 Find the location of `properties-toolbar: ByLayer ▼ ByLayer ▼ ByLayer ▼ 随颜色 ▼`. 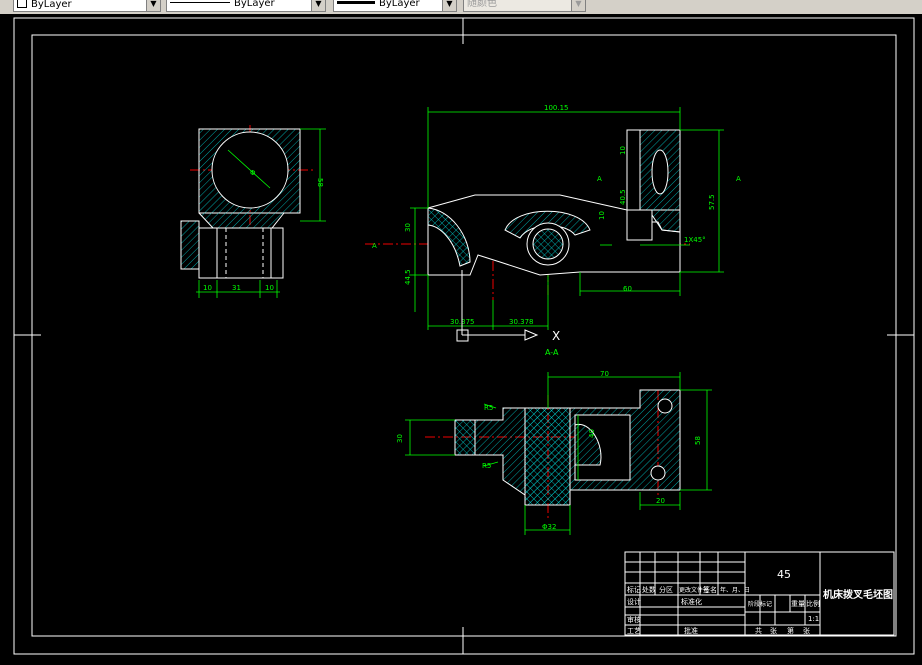

properties-toolbar: ByLayer ▼ ByLayer ▼ ByLayer ▼ 随颜色 ▼ is located at coordinates (461, 7).